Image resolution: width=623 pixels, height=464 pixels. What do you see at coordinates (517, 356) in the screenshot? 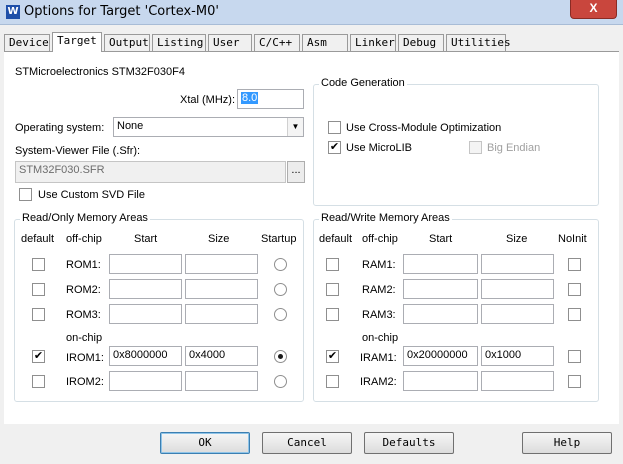
I see `iram1-size-input: 0x1000` at bounding box center [517, 356].